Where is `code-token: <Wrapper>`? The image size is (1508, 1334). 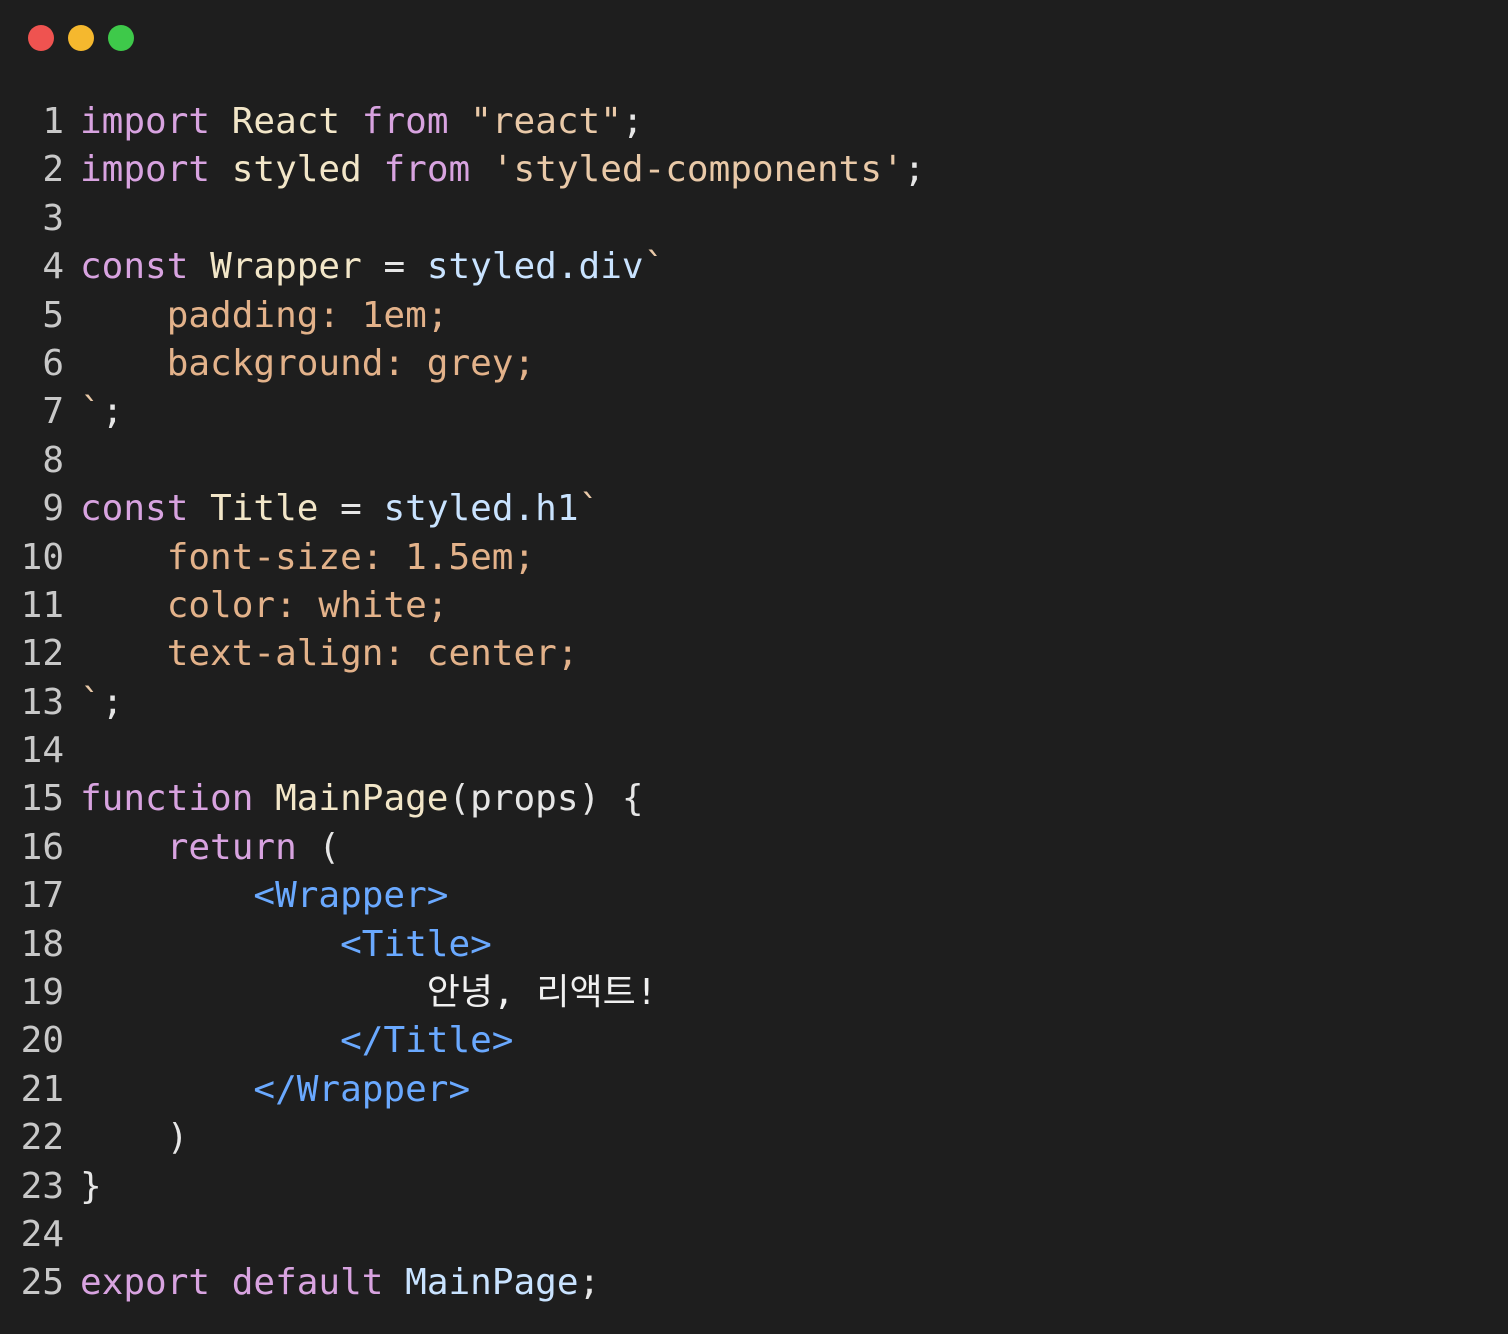
code-token: <Wrapper> is located at coordinates (351, 896).